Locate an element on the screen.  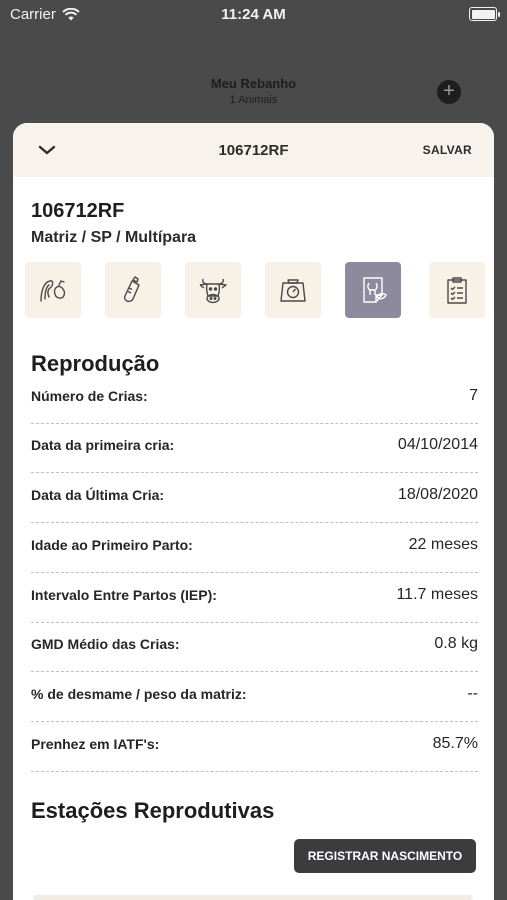
status-time: 11:24 AM is located at coordinates (253, 14).